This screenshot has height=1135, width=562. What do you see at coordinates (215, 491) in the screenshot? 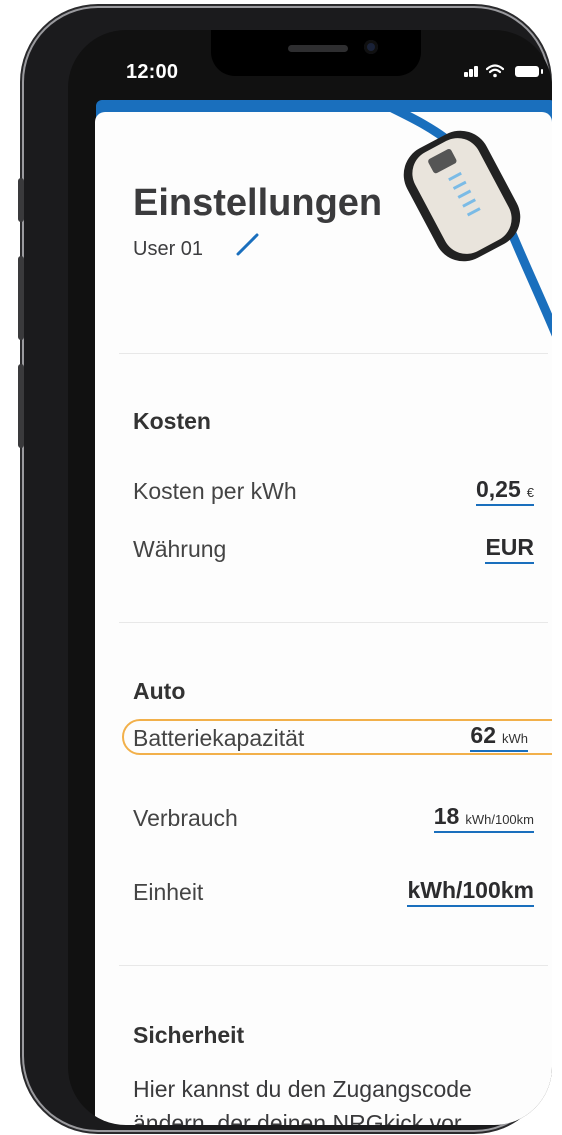
I see `row-label-cost-per-kwh: Kosten per kWh` at bounding box center [215, 491].